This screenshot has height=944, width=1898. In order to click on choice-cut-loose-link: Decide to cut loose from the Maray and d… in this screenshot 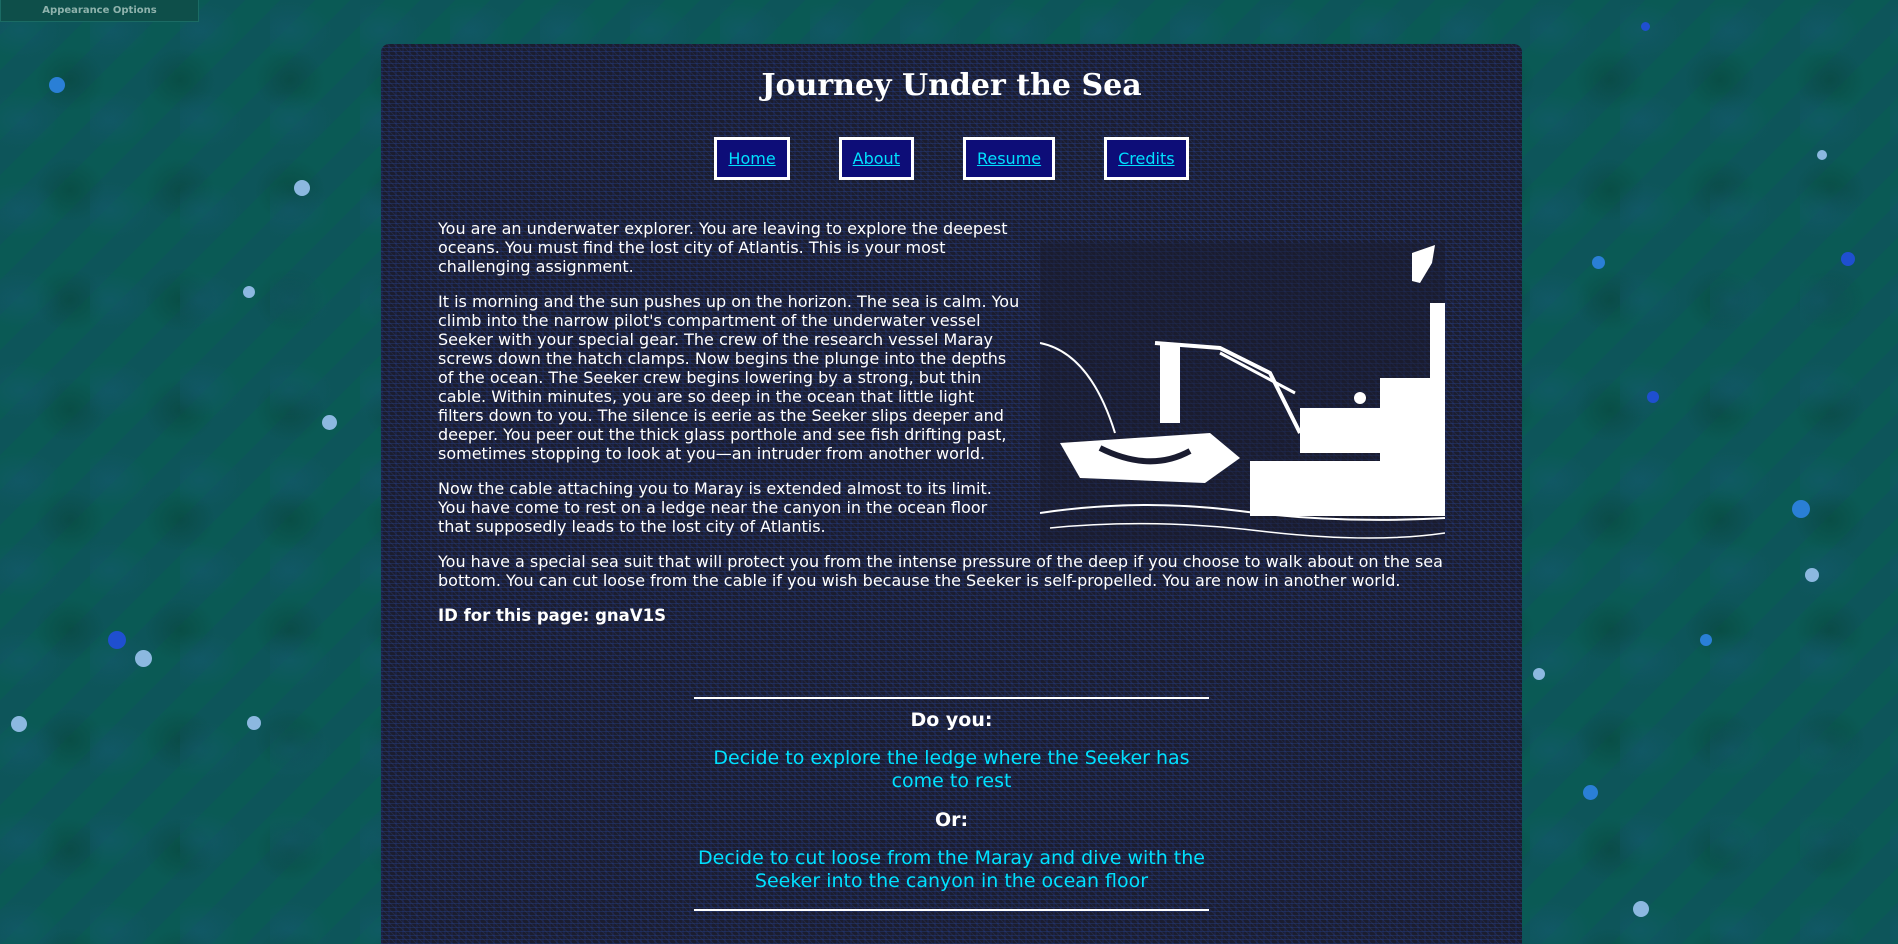, I will do `click(951, 870)`.